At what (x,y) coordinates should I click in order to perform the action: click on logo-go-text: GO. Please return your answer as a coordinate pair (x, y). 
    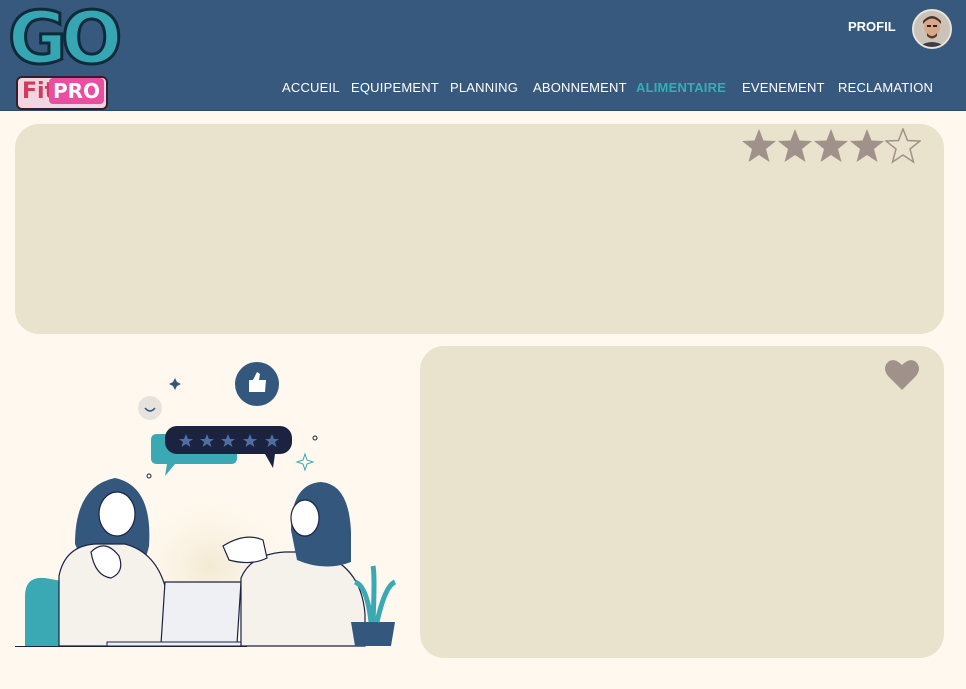
    Looking at the image, I should click on (64, 40).